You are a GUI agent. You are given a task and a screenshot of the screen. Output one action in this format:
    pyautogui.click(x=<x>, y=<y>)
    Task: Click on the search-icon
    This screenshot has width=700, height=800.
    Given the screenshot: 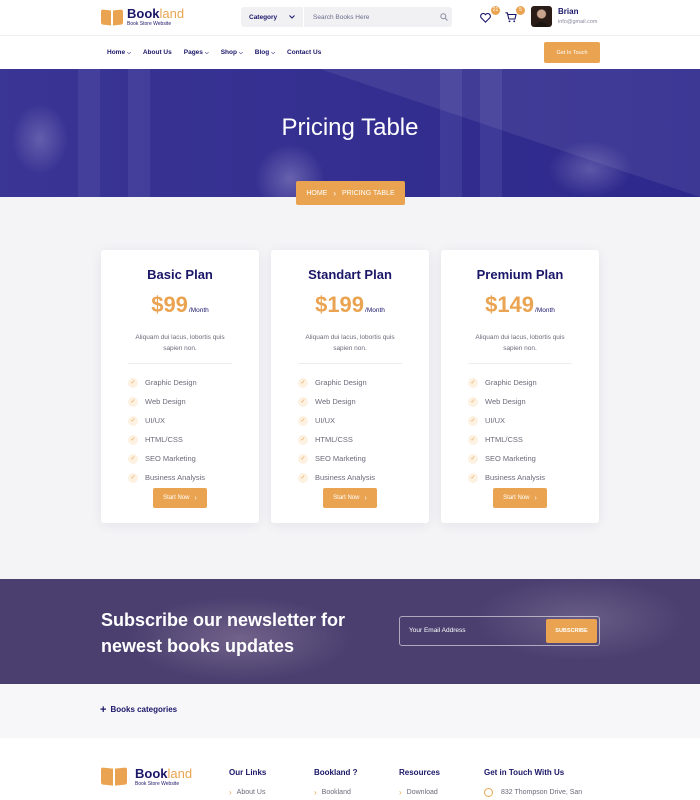 What is the action you would take?
    pyautogui.click(x=444, y=17)
    